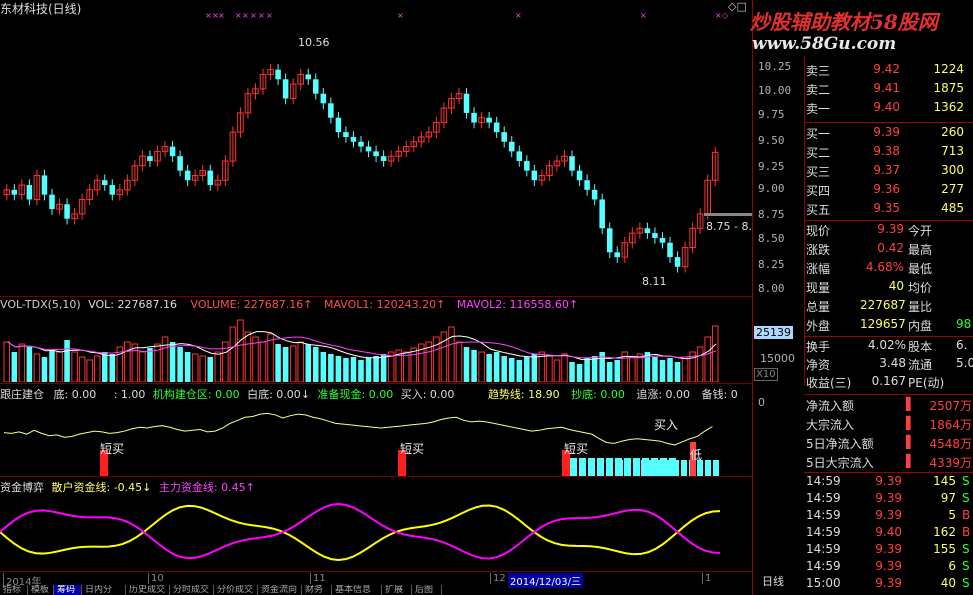 This screenshot has width=973, height=595. What do you see at coordinates (777, 358) in the screenshot?
I see `vol-axis-mid: 15000` at bounding box center [777, 358].